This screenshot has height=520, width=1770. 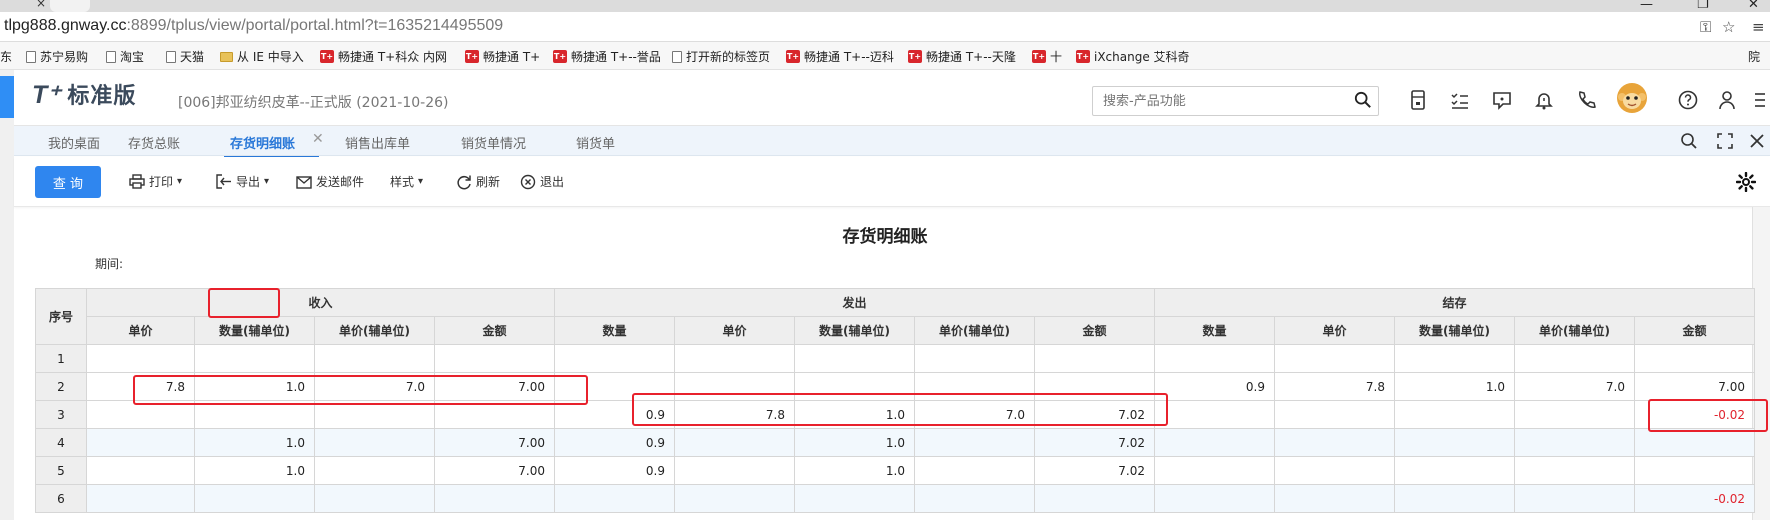 What do you see at coordinates (1757, 141) in the screenshot?
I see `close-all-icon` at bounding box center [1757, 141].